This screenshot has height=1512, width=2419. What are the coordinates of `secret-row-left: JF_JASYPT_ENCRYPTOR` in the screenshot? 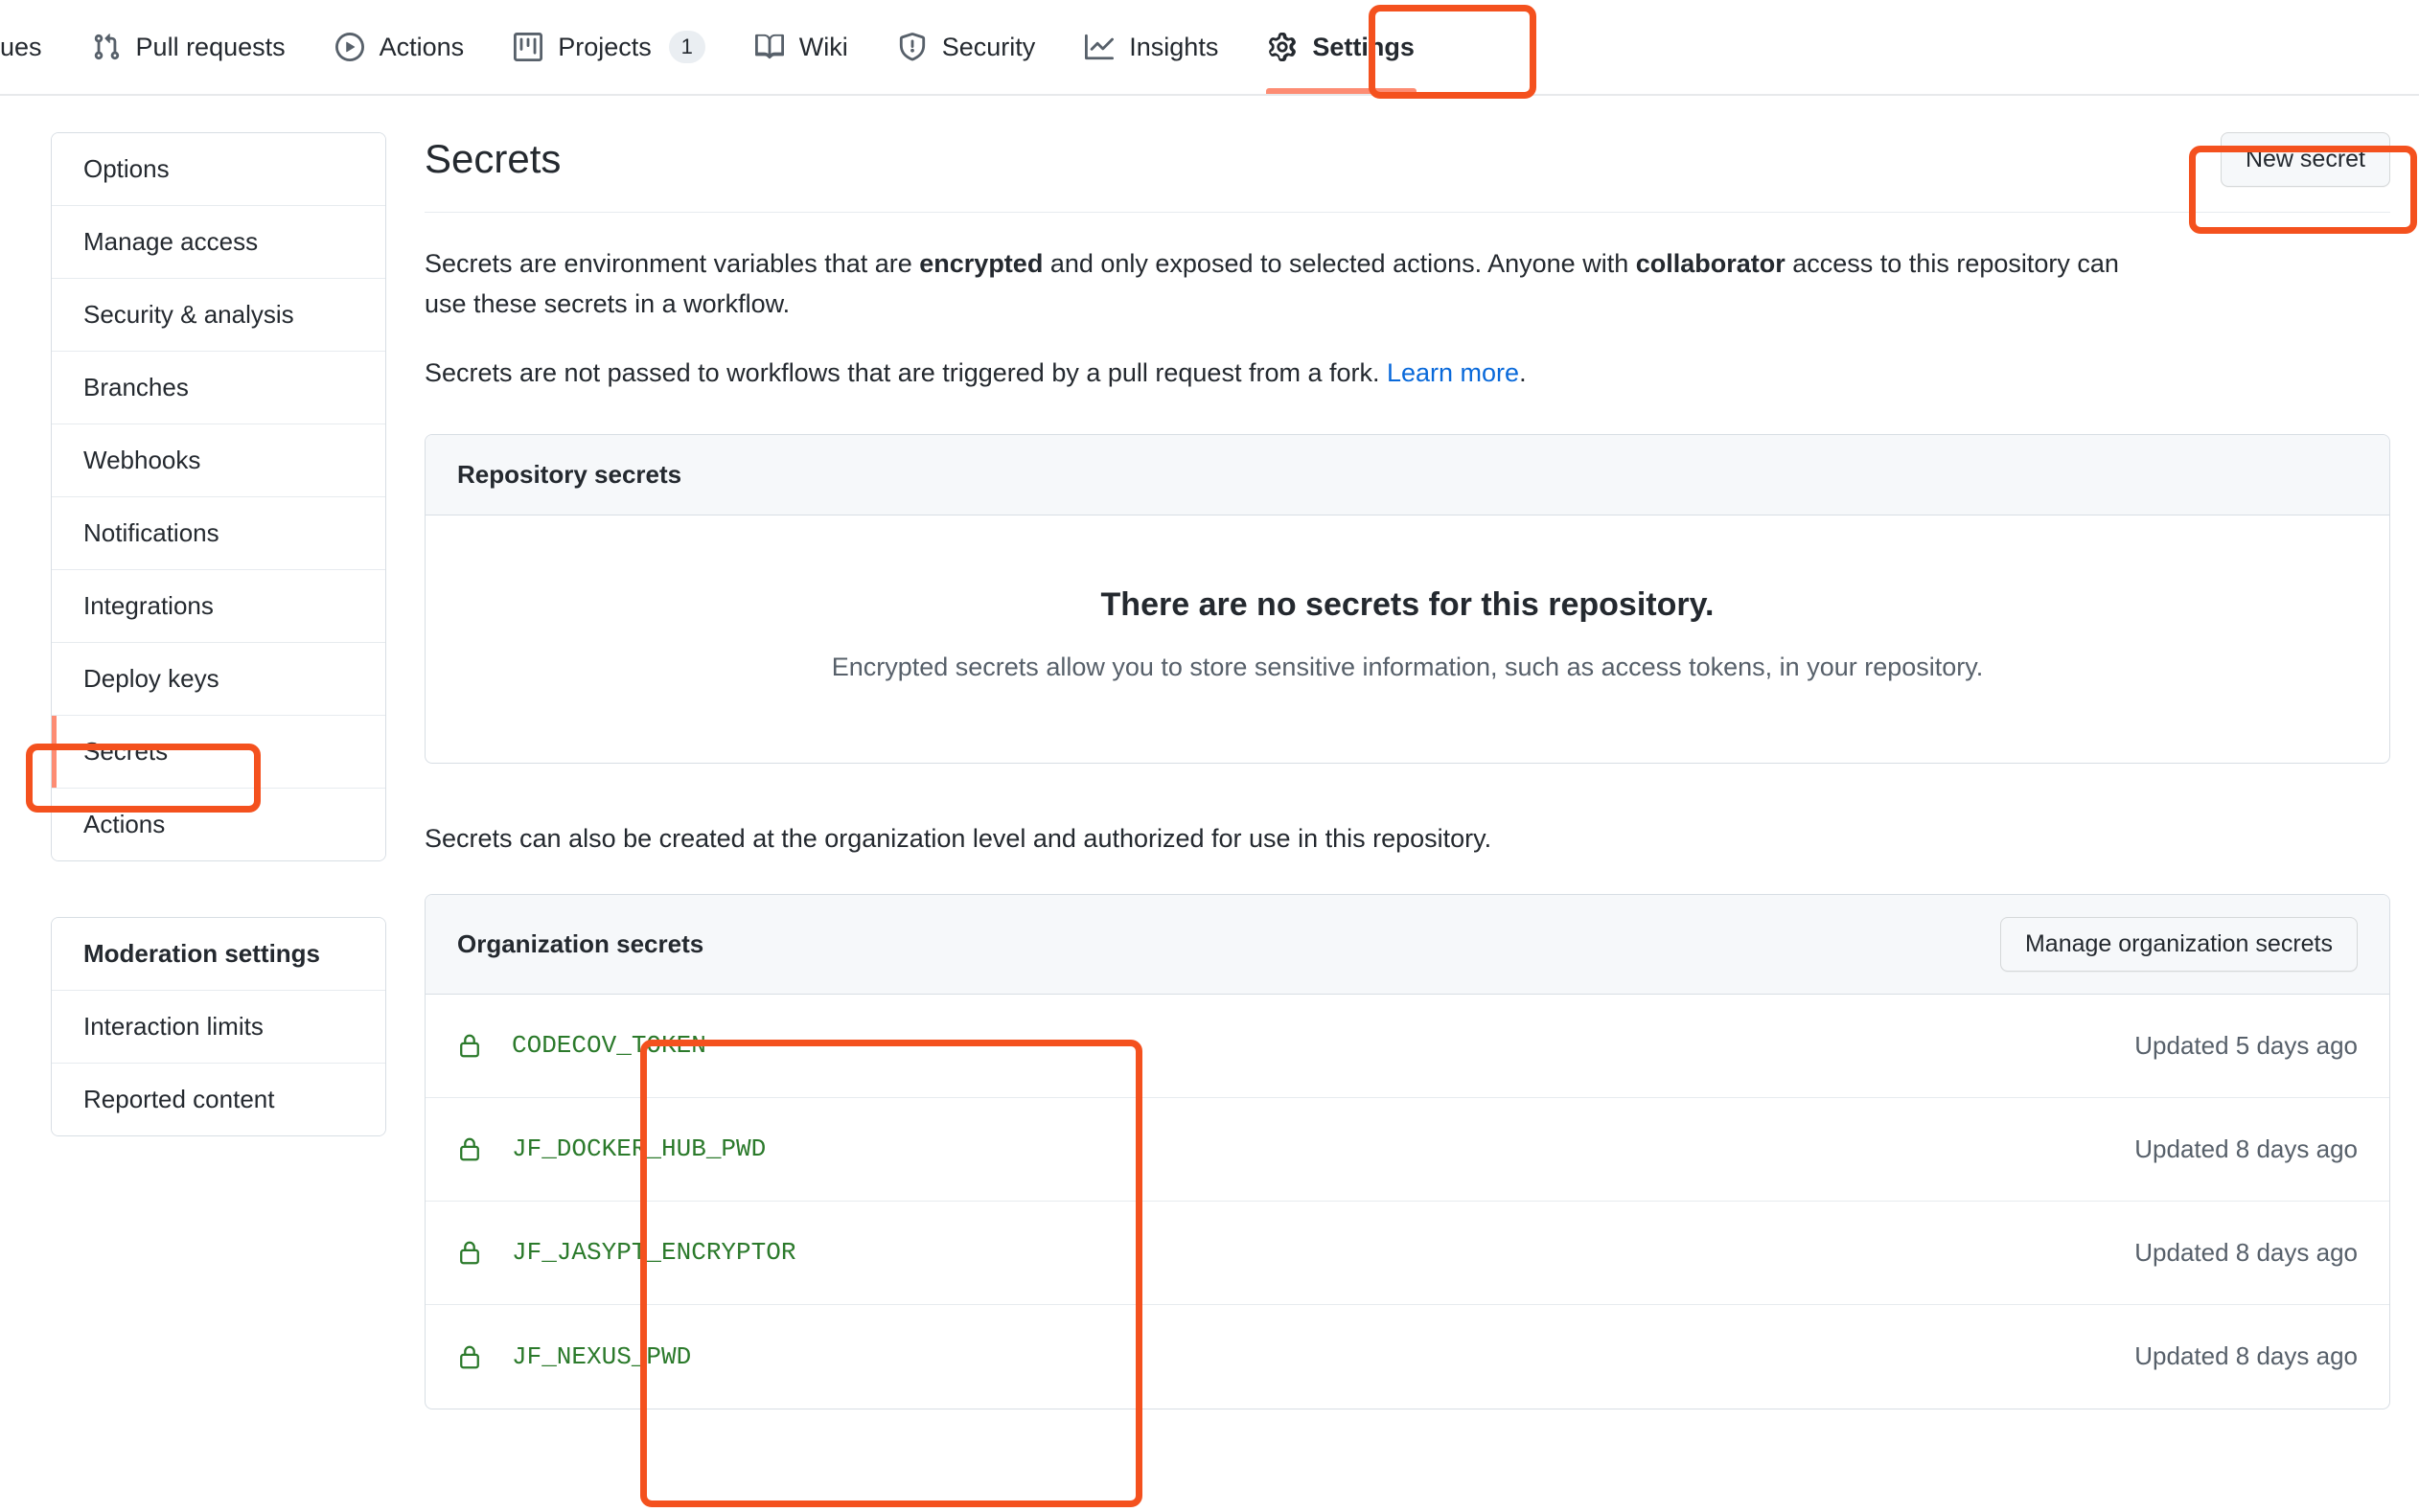 It's located at (626, 1252).